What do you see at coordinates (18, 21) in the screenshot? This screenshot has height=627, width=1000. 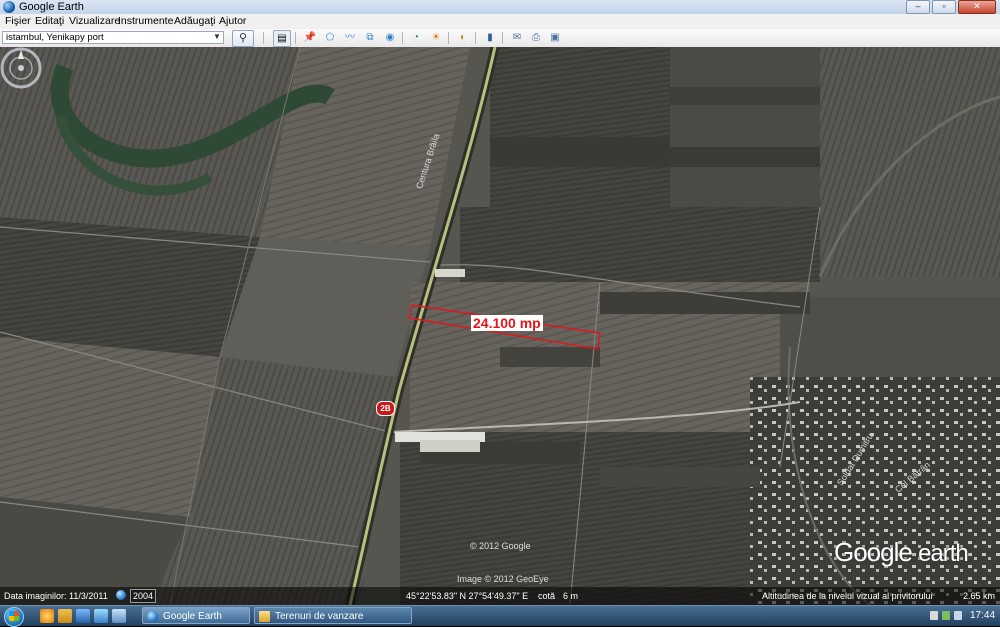 I see `menu-file: Fişier` at bounding box center [18, 21].